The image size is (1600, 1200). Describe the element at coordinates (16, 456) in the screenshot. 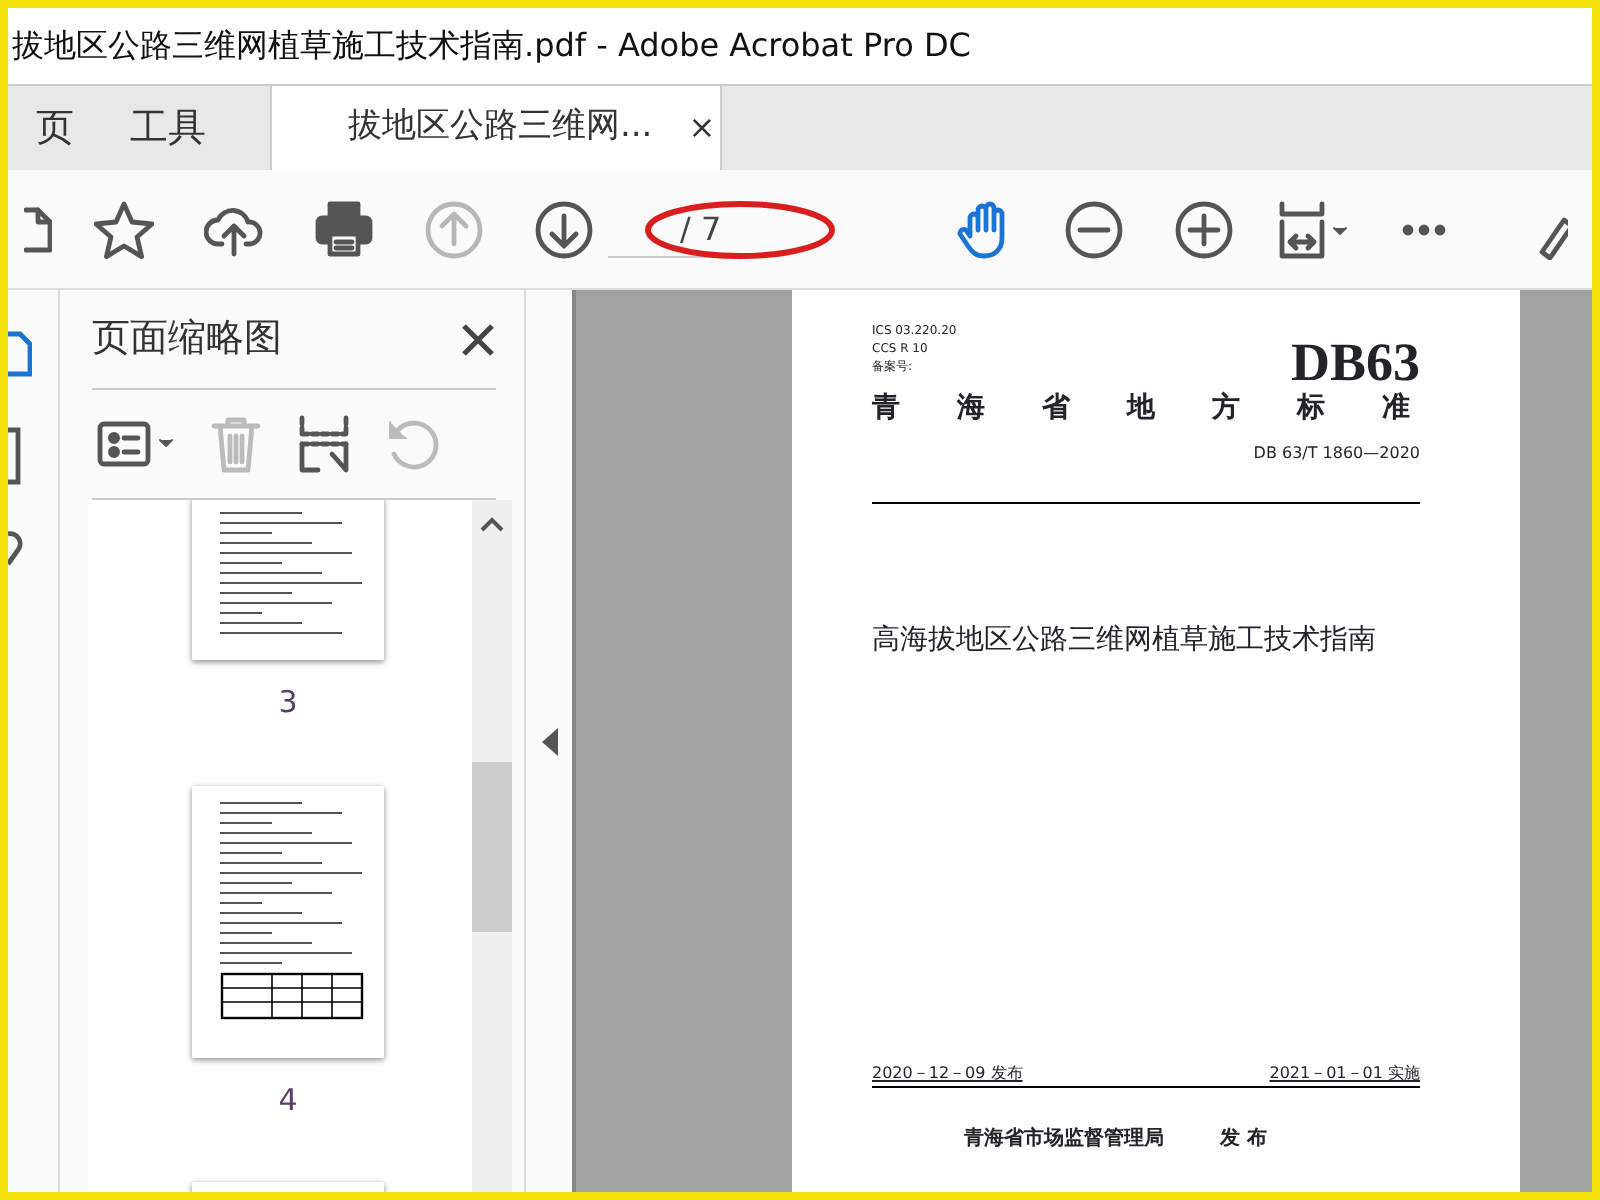

I see `bookmark-icon` at that location.